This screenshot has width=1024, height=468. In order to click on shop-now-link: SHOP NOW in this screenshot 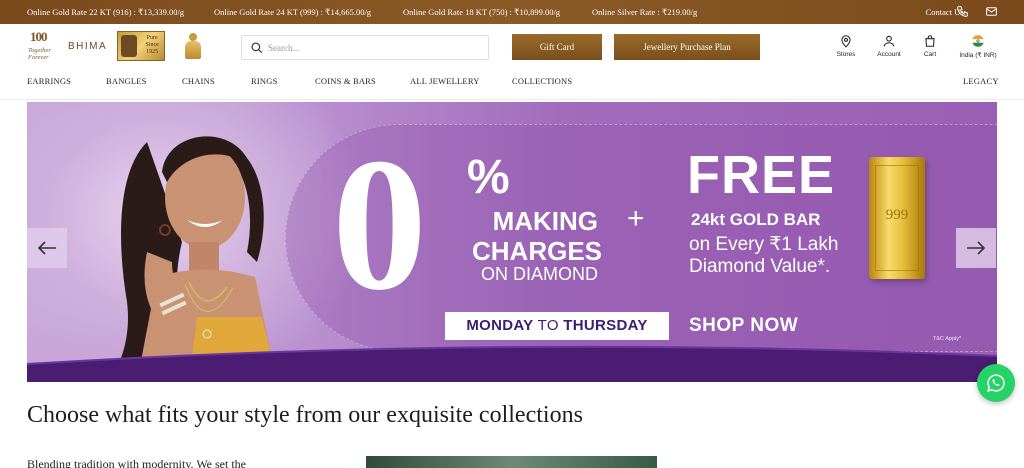, I will do `click(743, 326)`.